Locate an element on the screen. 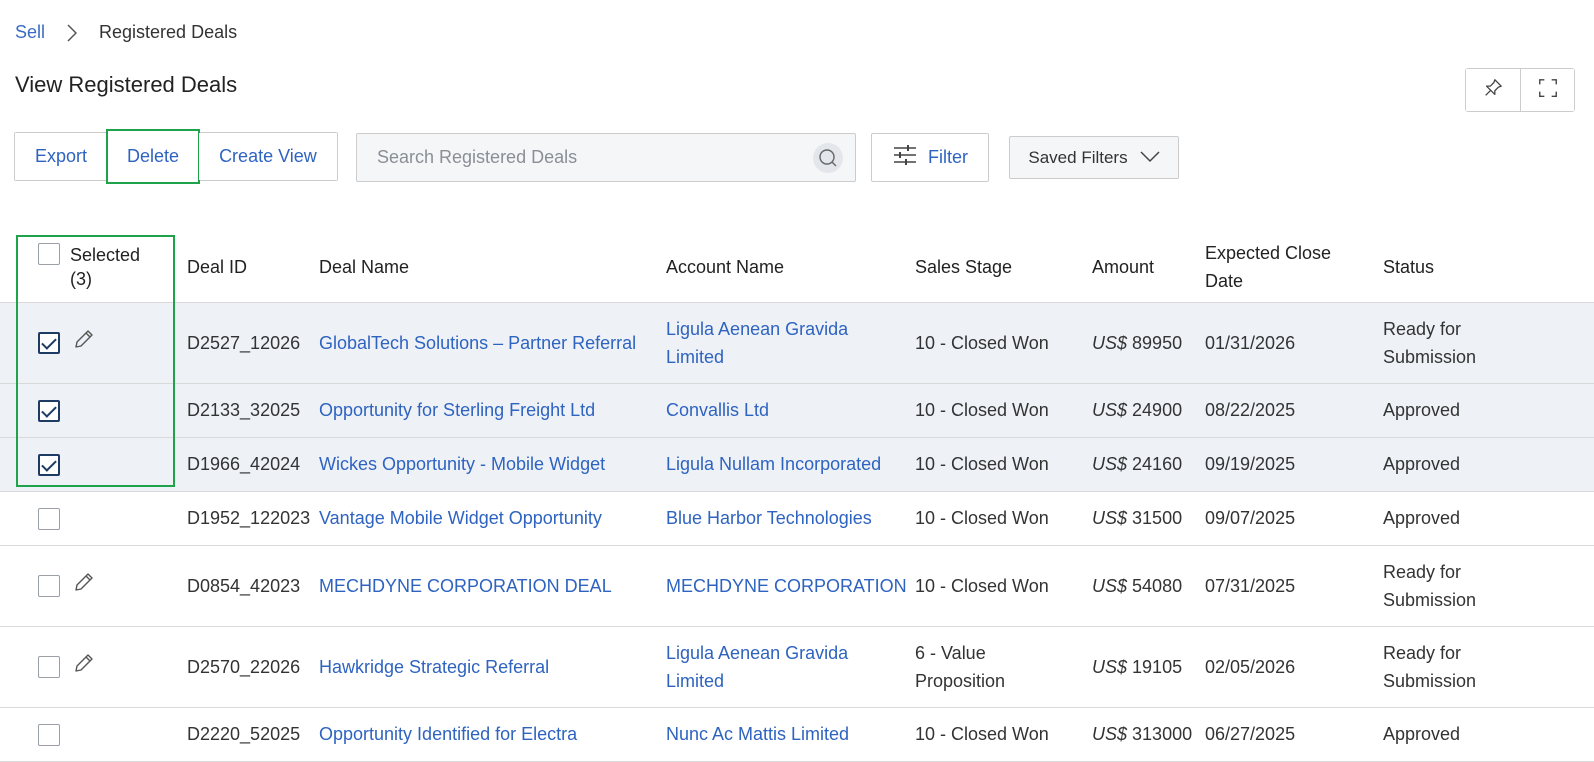 This screenshot has height=762, width=1594. deal-name-link: Opportunity Identified for Electra is located at coordinates (448, 734).